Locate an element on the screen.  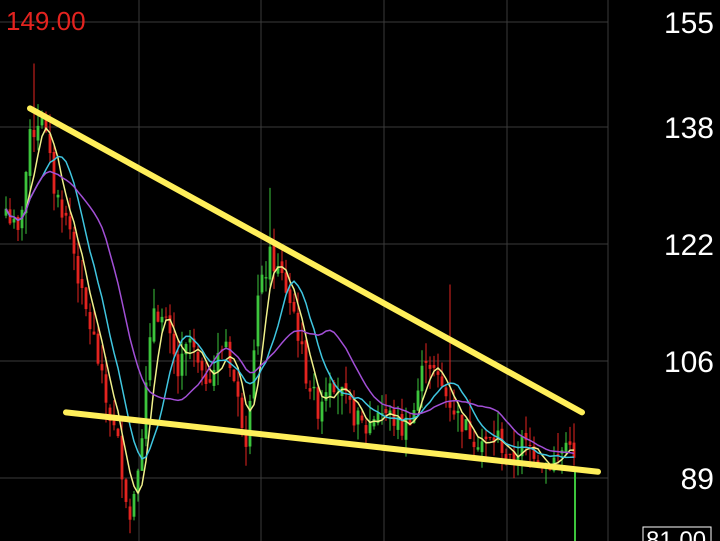
low-price-label: 81.00 is located at coordinates (676, 534).